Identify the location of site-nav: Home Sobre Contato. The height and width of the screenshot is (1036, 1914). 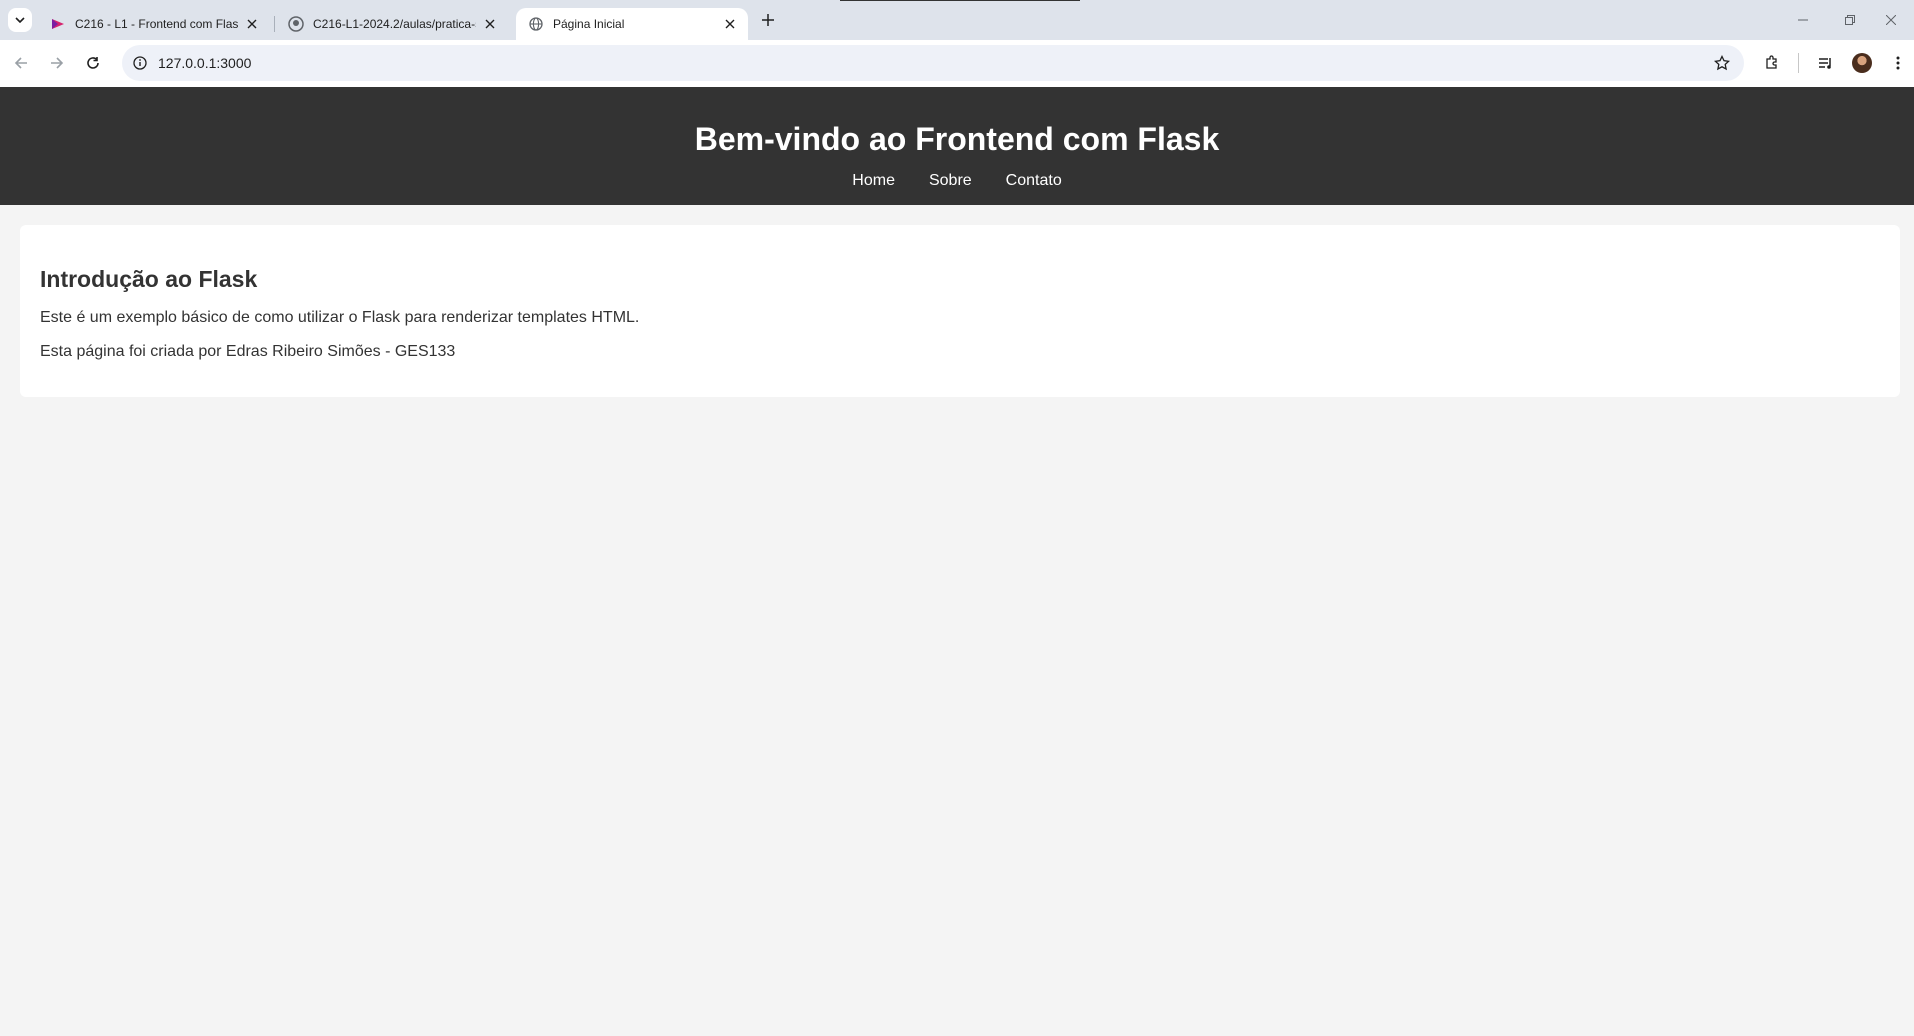
(957, 181).